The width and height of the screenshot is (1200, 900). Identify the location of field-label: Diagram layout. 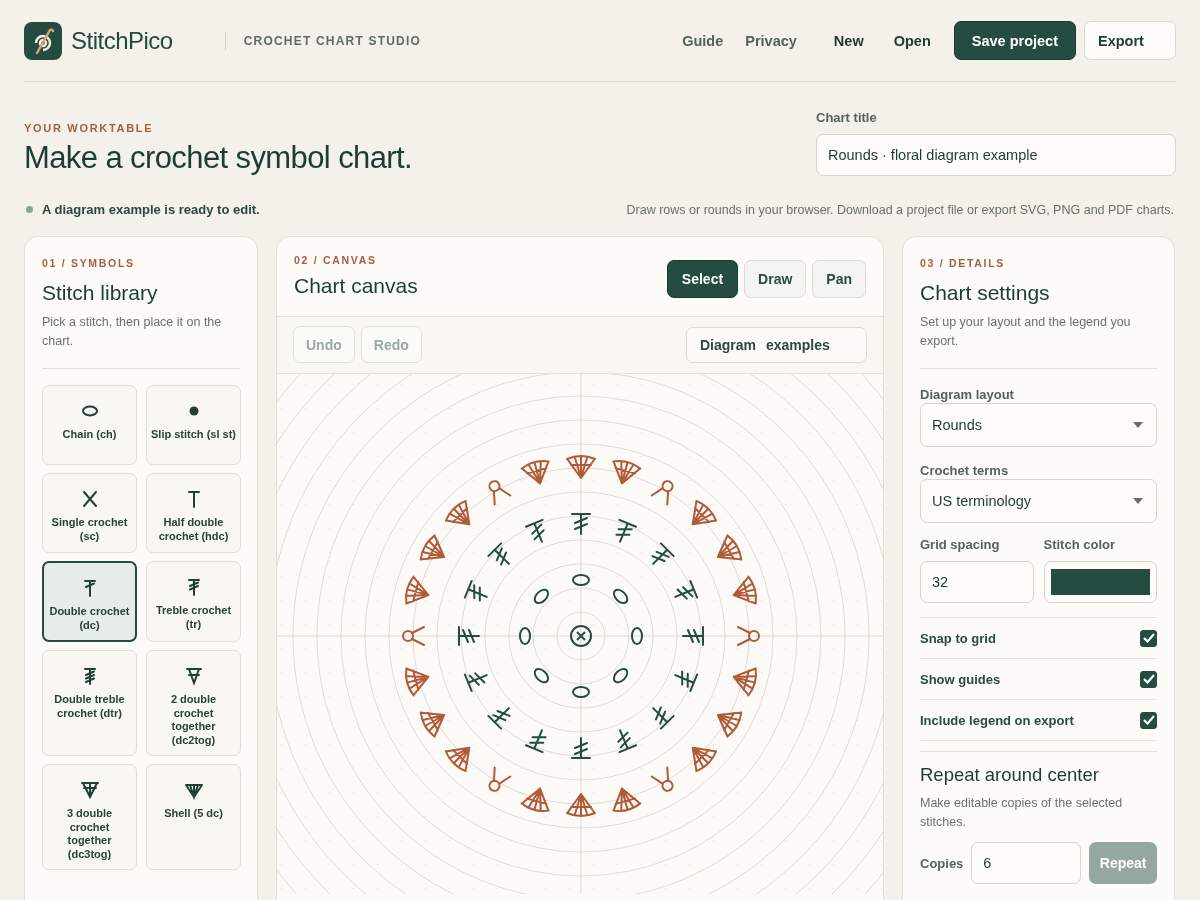
(967, 394).